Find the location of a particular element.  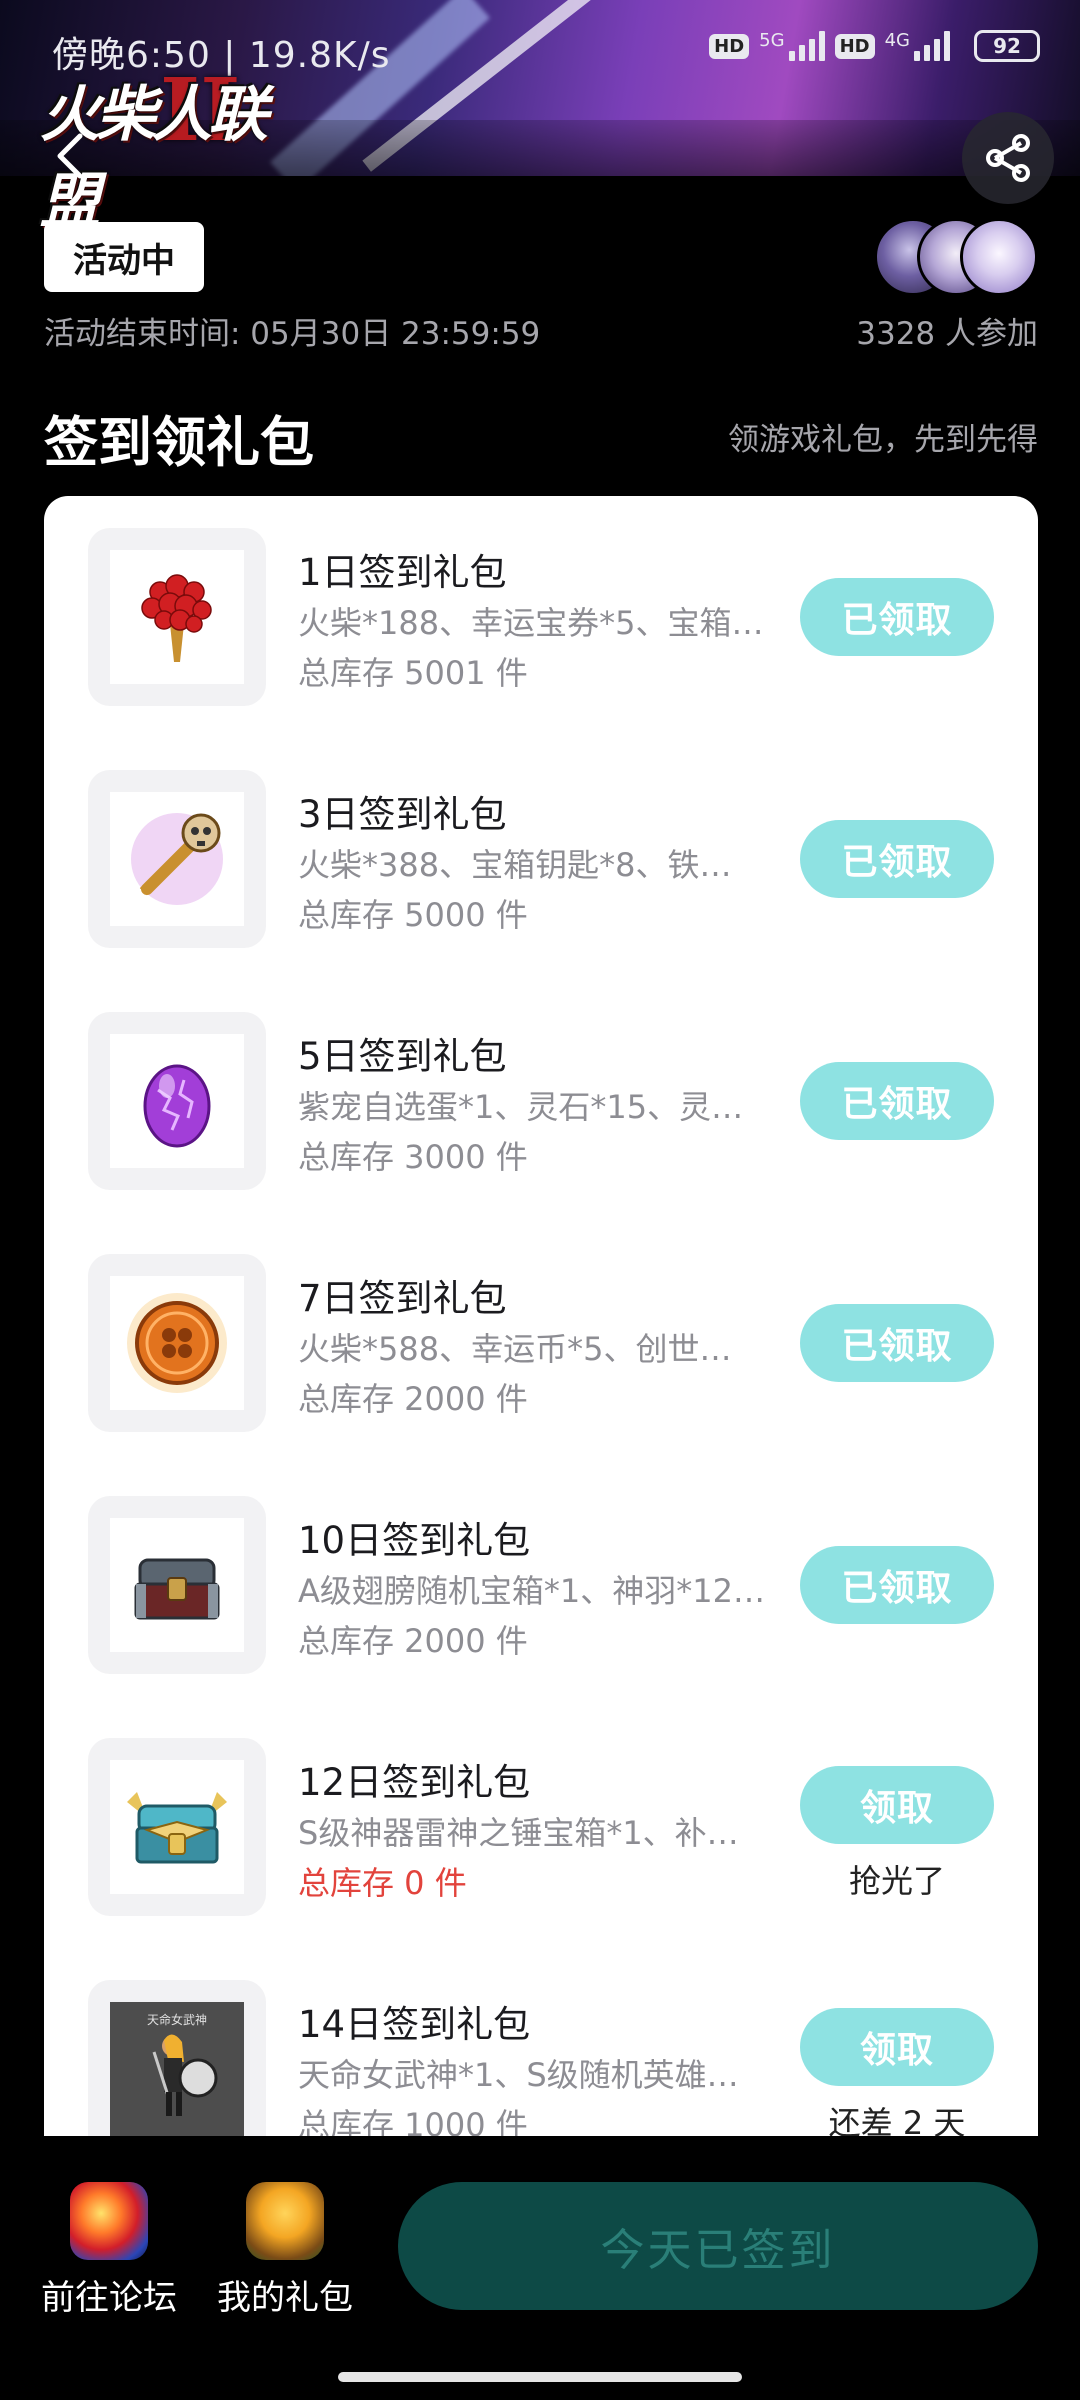

share-button is located at coordinates (1008, 158).